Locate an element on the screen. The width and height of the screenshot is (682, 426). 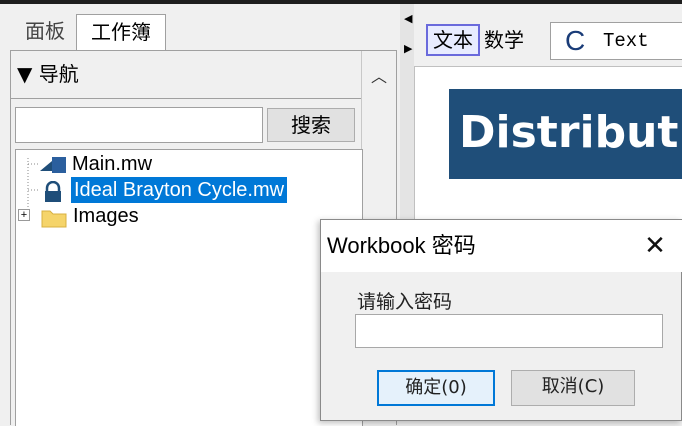
navigator-header: ▼ 导航 is located at coordinates (187, 75).